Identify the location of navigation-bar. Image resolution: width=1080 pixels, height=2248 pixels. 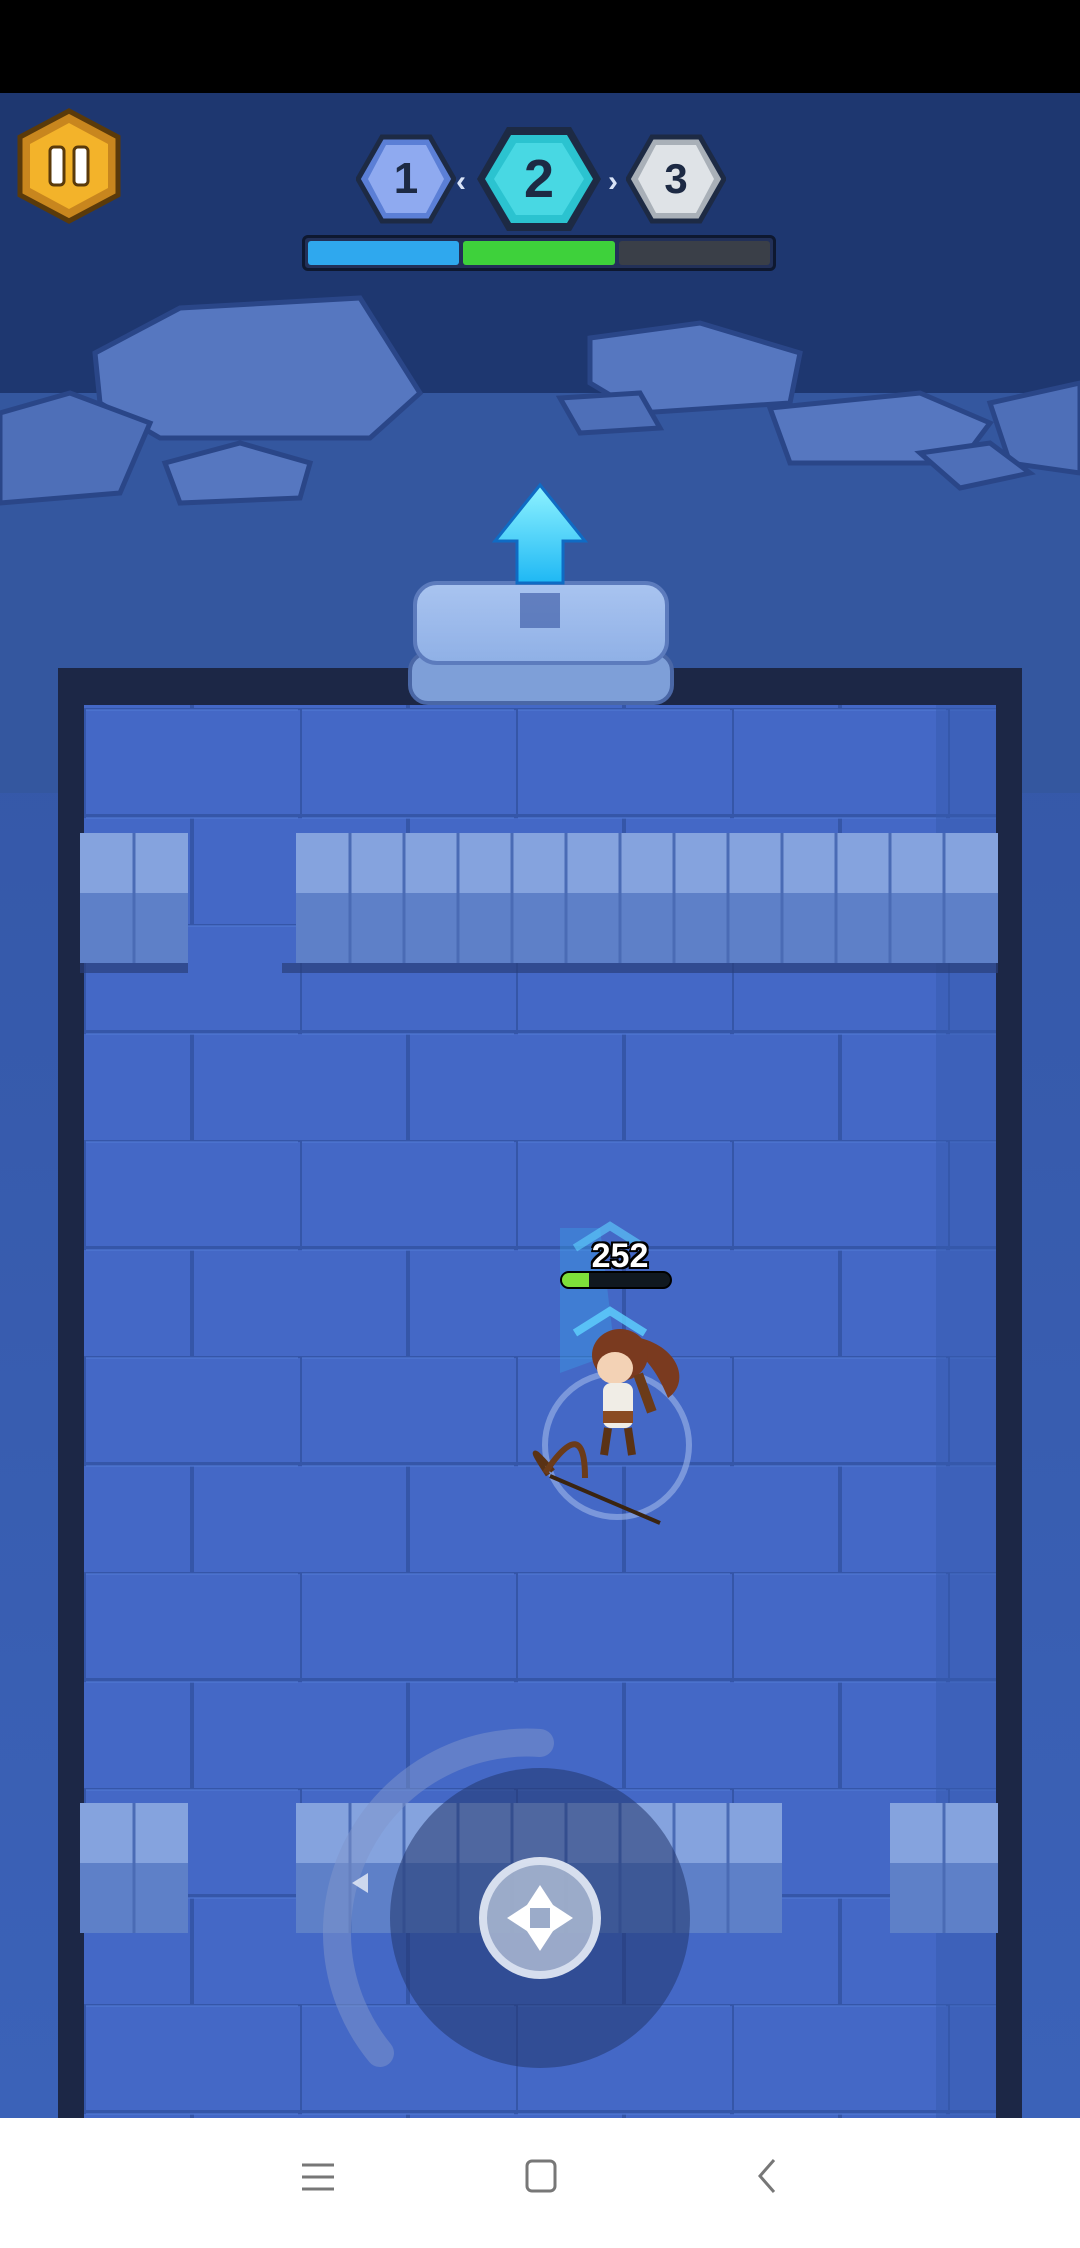
(540, 2183).